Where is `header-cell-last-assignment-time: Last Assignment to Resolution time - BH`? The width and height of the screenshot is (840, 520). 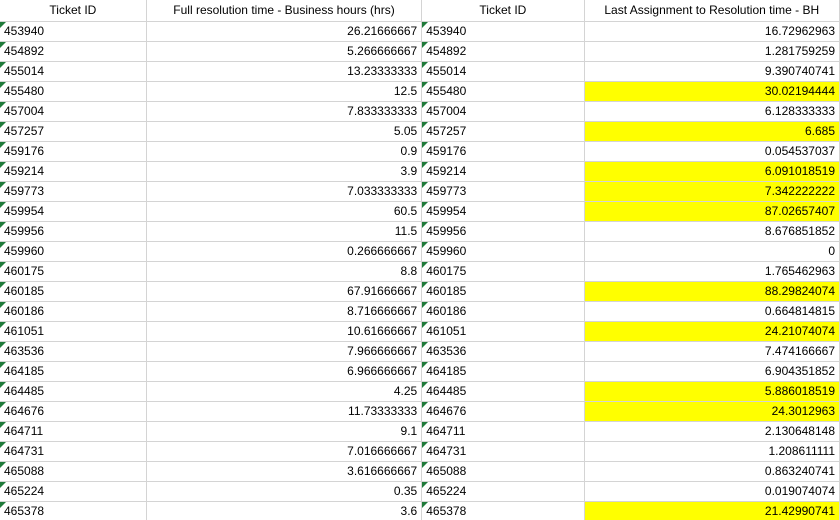 header-cell-last-assignment-time: Last Assignment to Resolution time - BH is located at coordinates (712, 11).